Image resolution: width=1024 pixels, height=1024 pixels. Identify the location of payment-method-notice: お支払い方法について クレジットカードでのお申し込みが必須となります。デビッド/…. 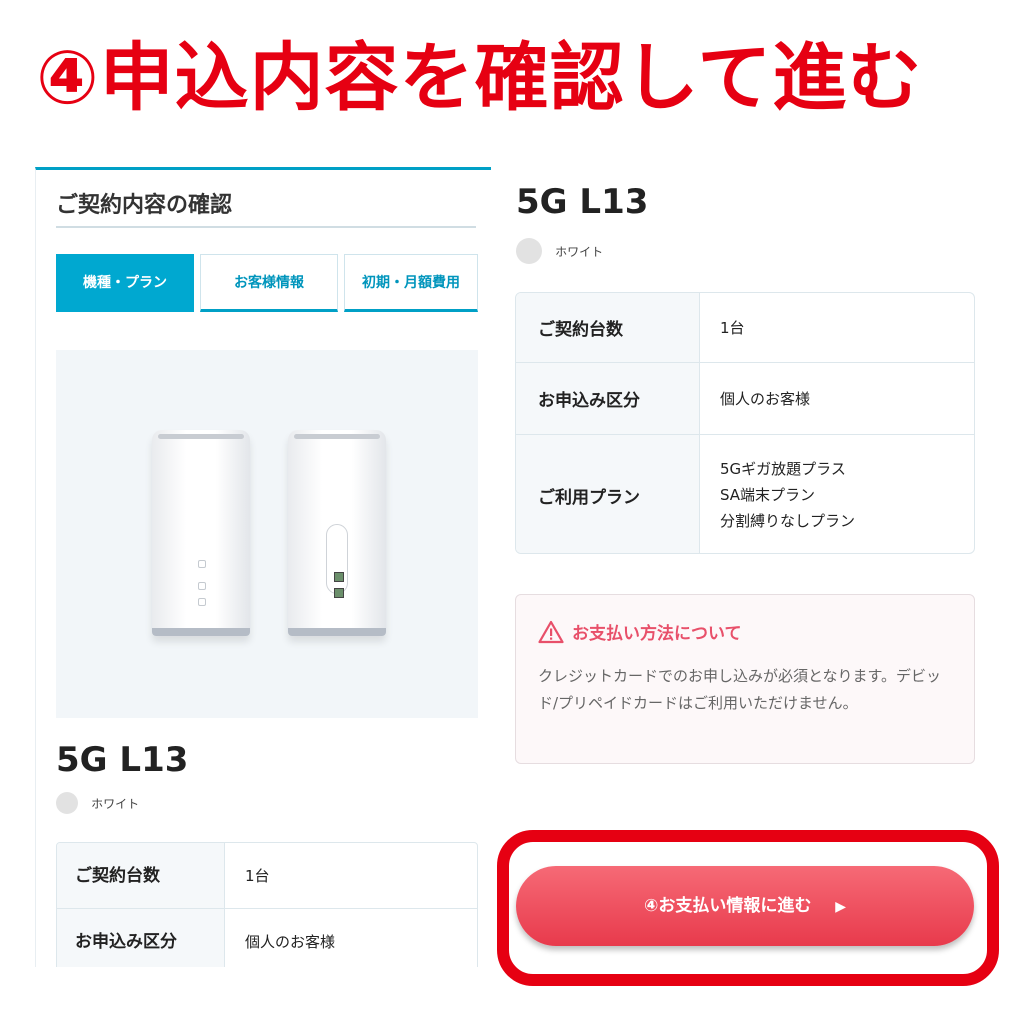
(745, 679).